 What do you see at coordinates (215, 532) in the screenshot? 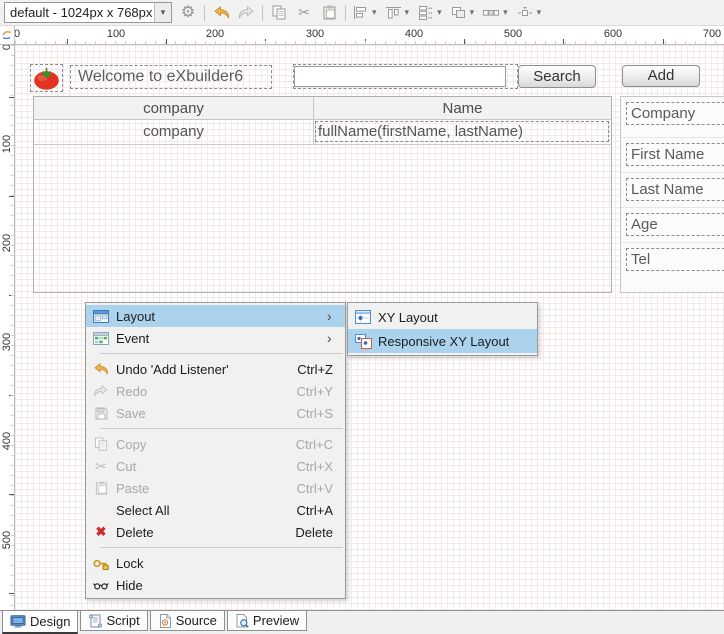
I see `menu-item-delete: ✖ Delete Delete` at bounding box center [215, 532].